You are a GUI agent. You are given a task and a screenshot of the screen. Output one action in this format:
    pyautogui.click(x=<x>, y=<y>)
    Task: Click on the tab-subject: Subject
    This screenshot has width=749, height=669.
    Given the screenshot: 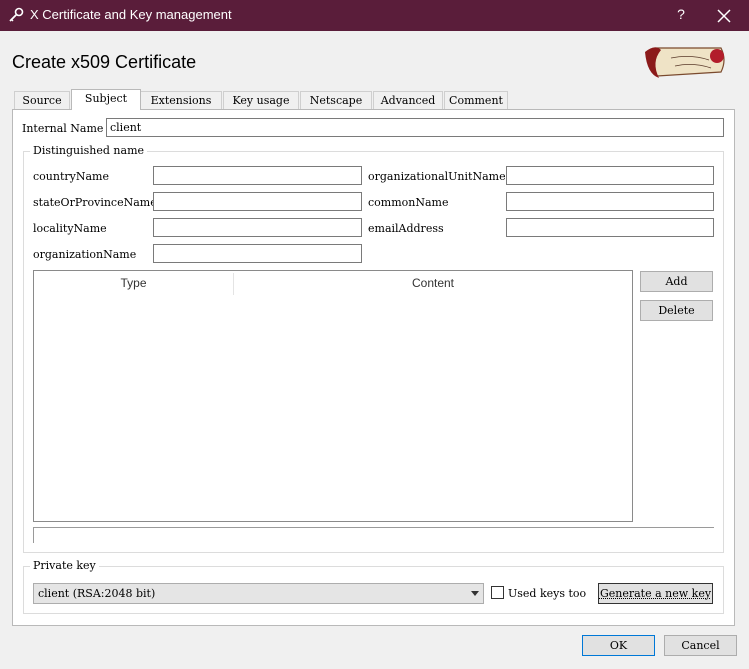 What is the action you would take?
    pyautogui.click(x=106, y=99)
    